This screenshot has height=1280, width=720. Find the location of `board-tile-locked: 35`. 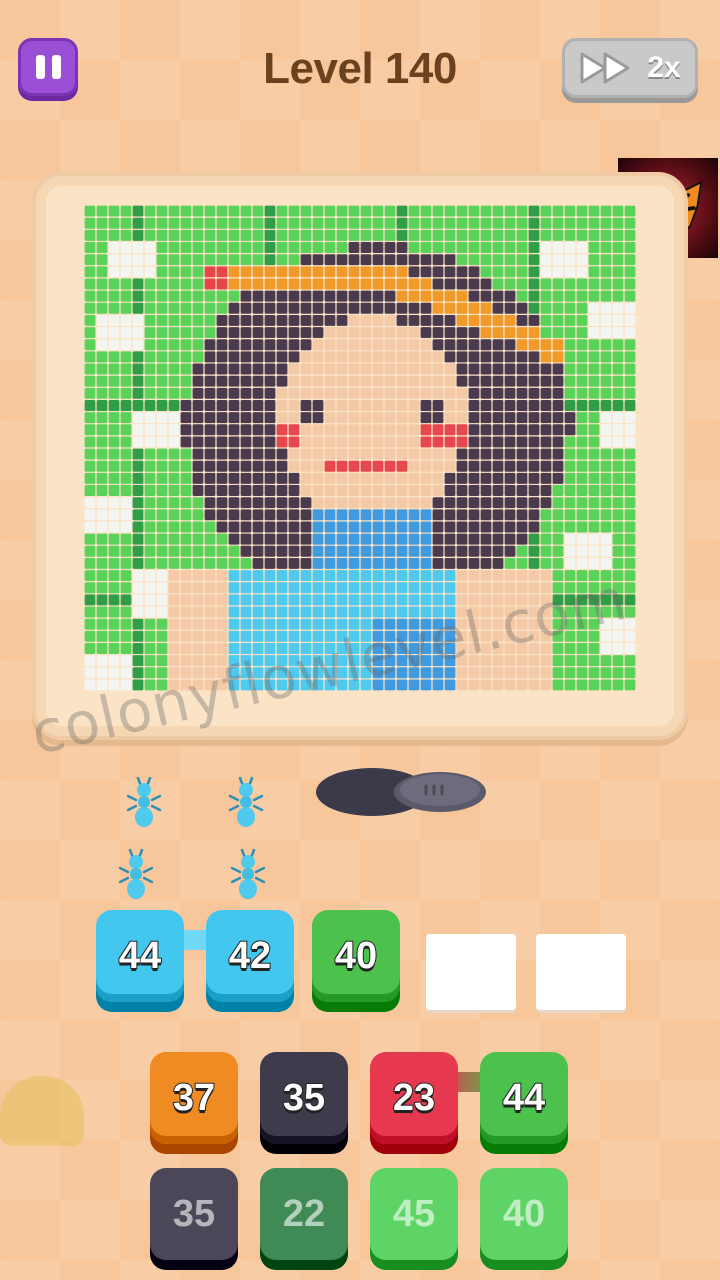

board-tile-locked: 35 is located at coordinates (194, 1214).